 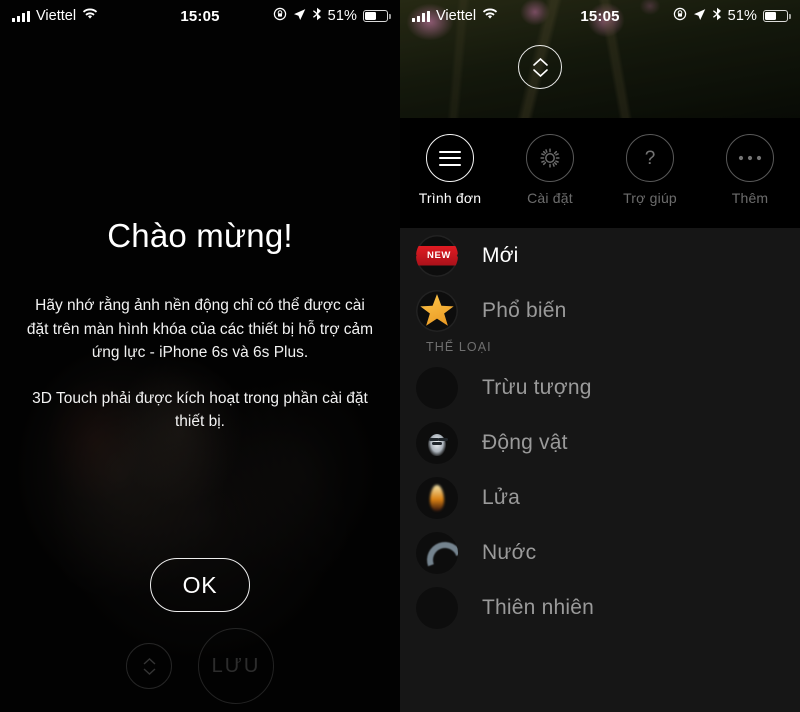 I want to click on save-button: LƯU, so click(x=236, y=666).